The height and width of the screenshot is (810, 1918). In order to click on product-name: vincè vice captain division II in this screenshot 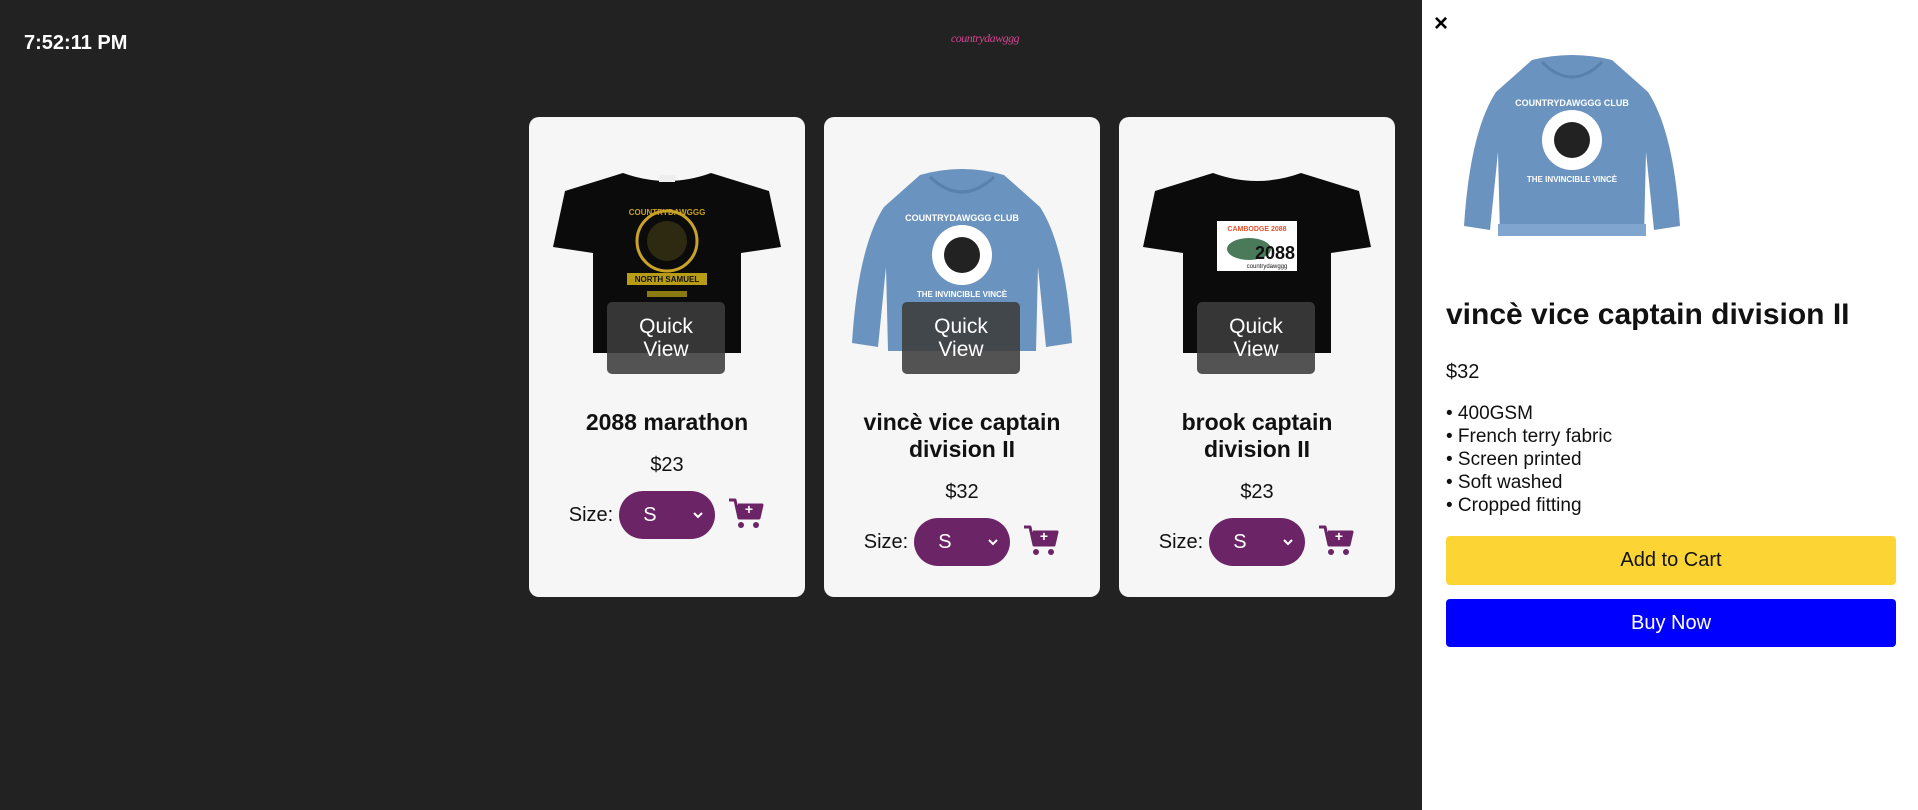, I will do `click(962, 435)`.